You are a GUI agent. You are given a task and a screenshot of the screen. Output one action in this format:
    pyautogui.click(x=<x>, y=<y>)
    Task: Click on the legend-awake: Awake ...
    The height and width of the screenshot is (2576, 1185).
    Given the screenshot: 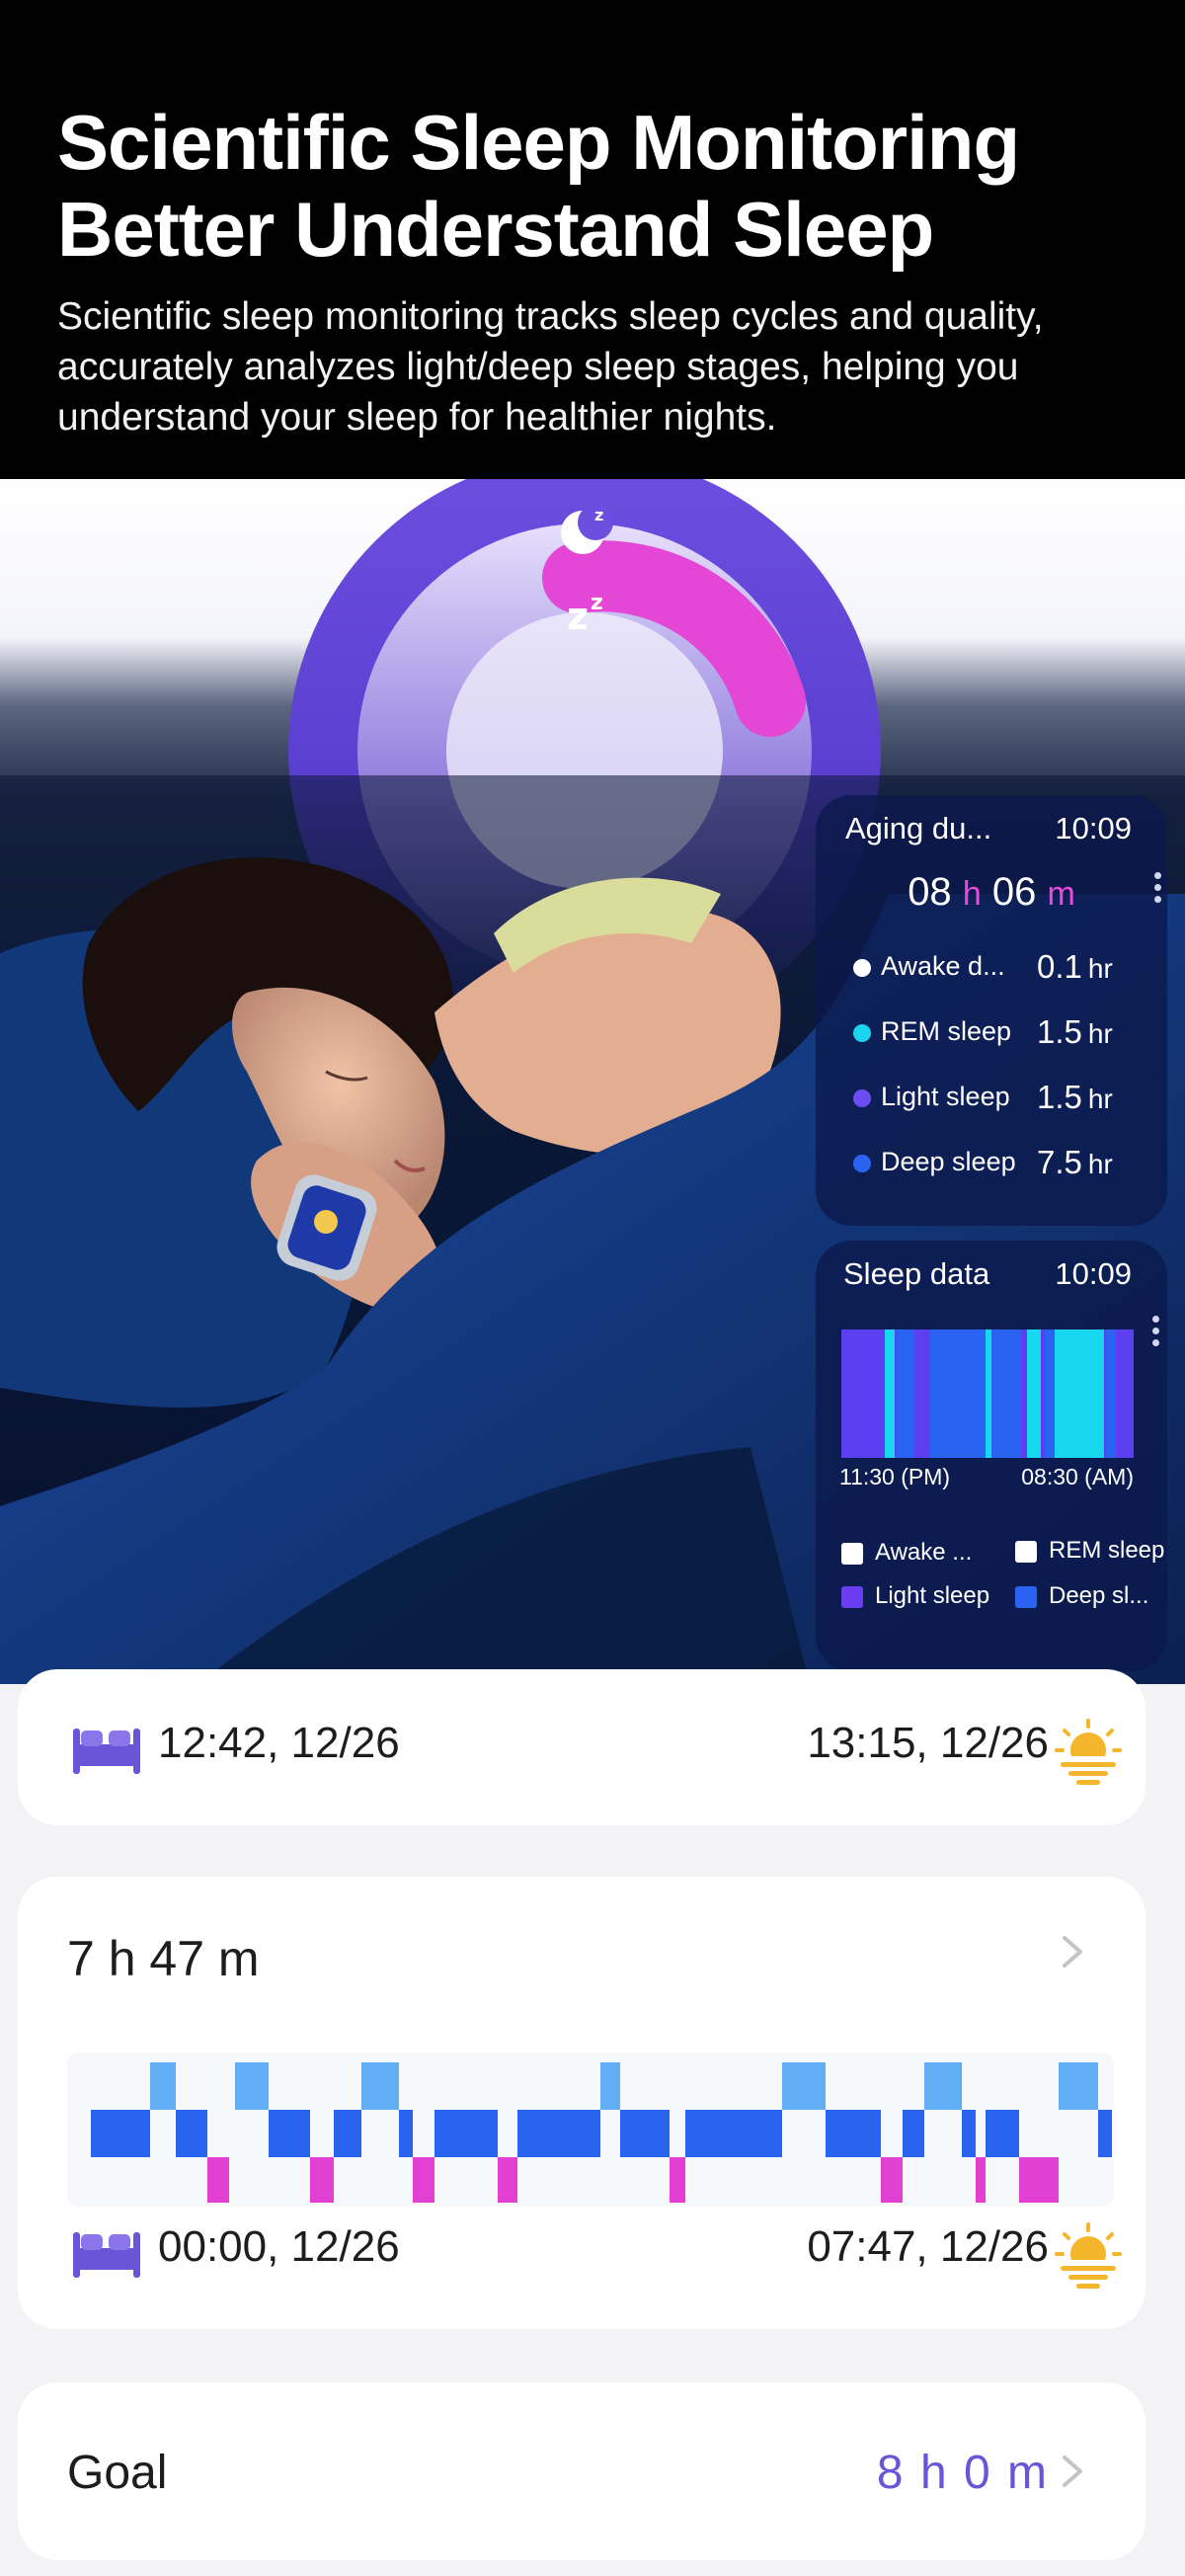 What is the action you would take?
    pyautogui.click(x=907, y=1553)
    